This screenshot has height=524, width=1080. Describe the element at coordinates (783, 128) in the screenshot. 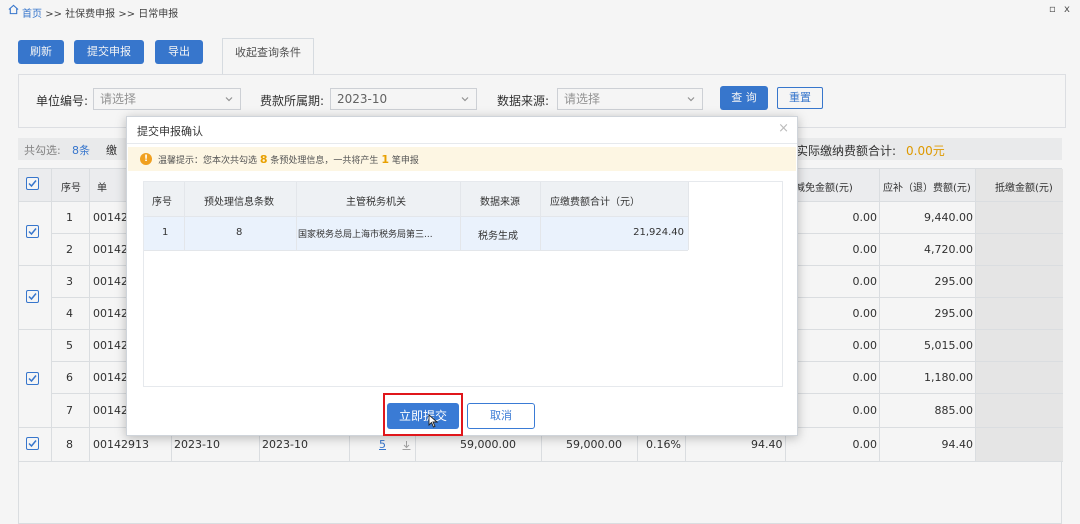

I see `dialog-close-icon: ×` at that location.